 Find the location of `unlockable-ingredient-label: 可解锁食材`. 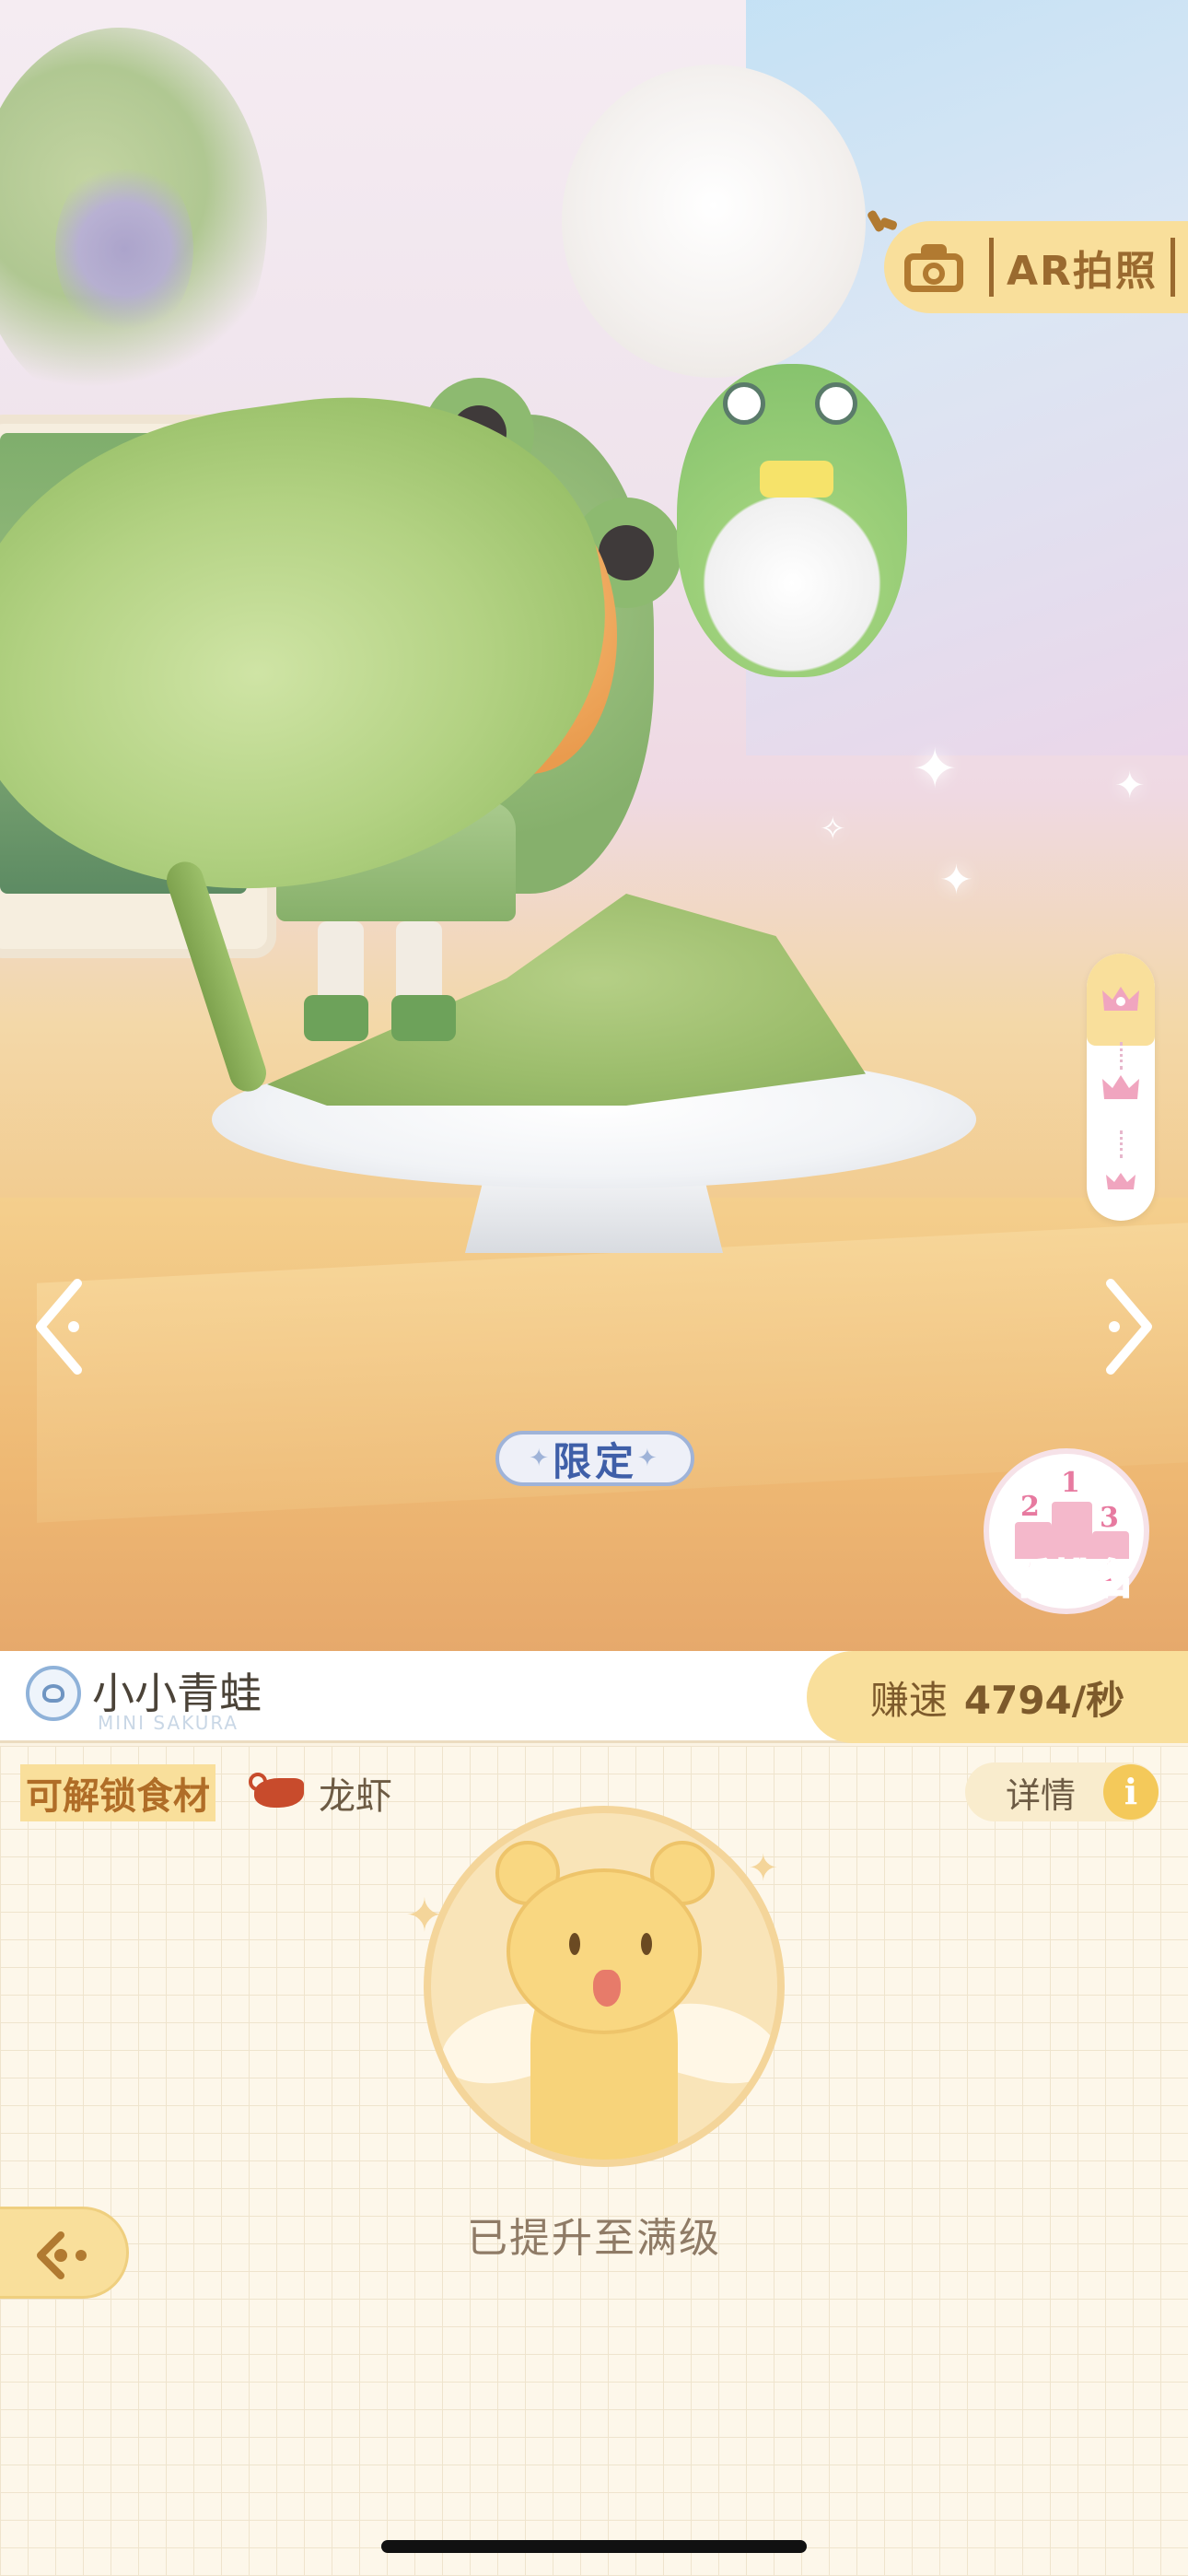

unlockable-ingredient-label: 可解锁食材 is located at coordinates (117, 1792).